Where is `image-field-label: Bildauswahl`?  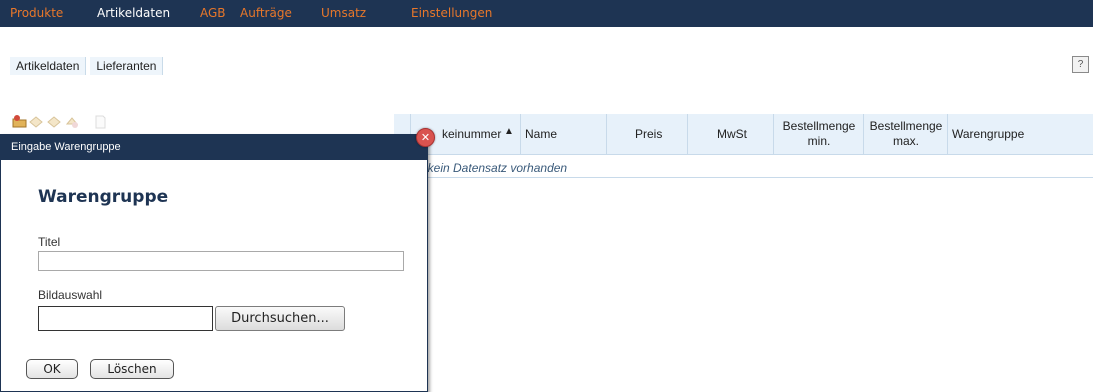 image-field-label: Bildauswahl is located at coordinates (70, 295).